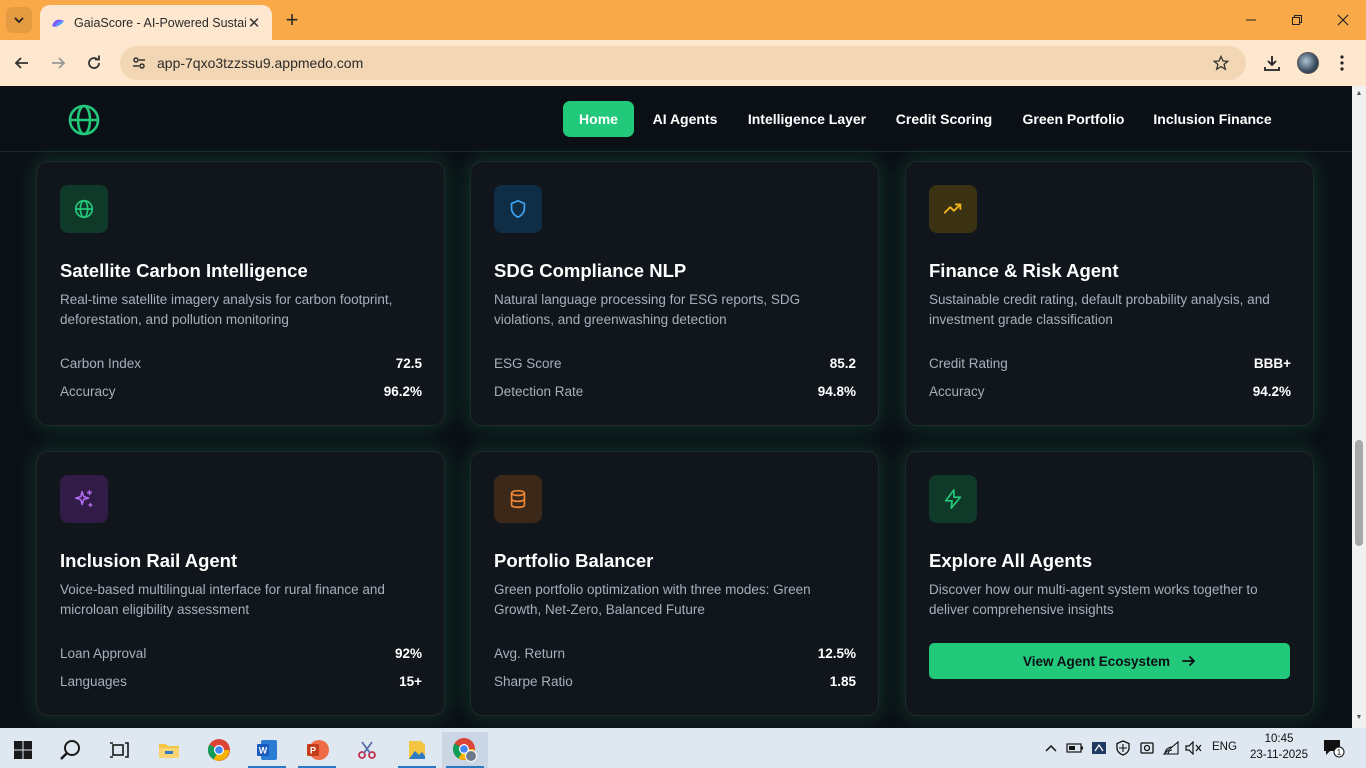 Image resolution: width=1366 pixels, height=768 pixels. Describe the element at coordinates (94, 63) in the screenshot. I see `reload-button` at that location.